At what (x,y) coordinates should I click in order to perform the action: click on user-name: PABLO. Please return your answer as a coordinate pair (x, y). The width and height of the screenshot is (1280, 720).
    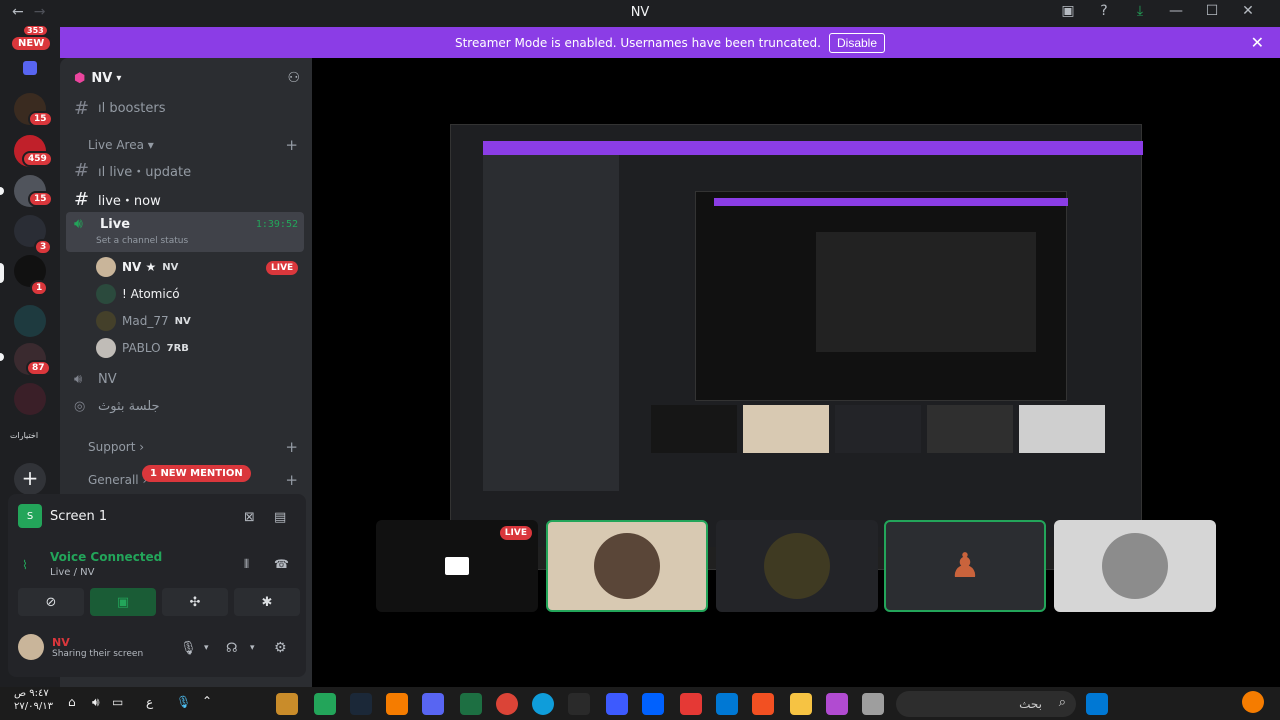
    Looking at the image, I should click on (141, 348).